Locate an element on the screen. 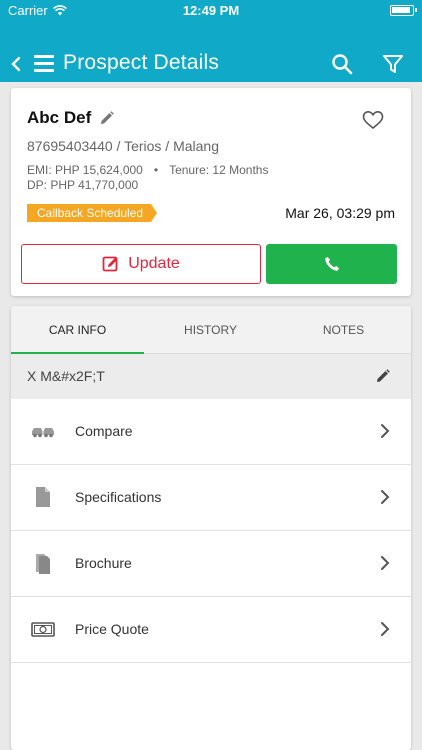 The image size is (422, 750). variant-row: X M&#x2F;T is located at coordinates (211, 376).